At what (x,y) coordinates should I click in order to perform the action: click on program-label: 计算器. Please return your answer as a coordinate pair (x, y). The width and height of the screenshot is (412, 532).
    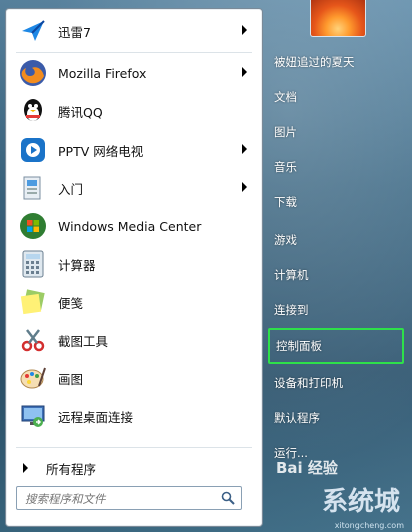
    Looking at the image, I should click on (77, 265).